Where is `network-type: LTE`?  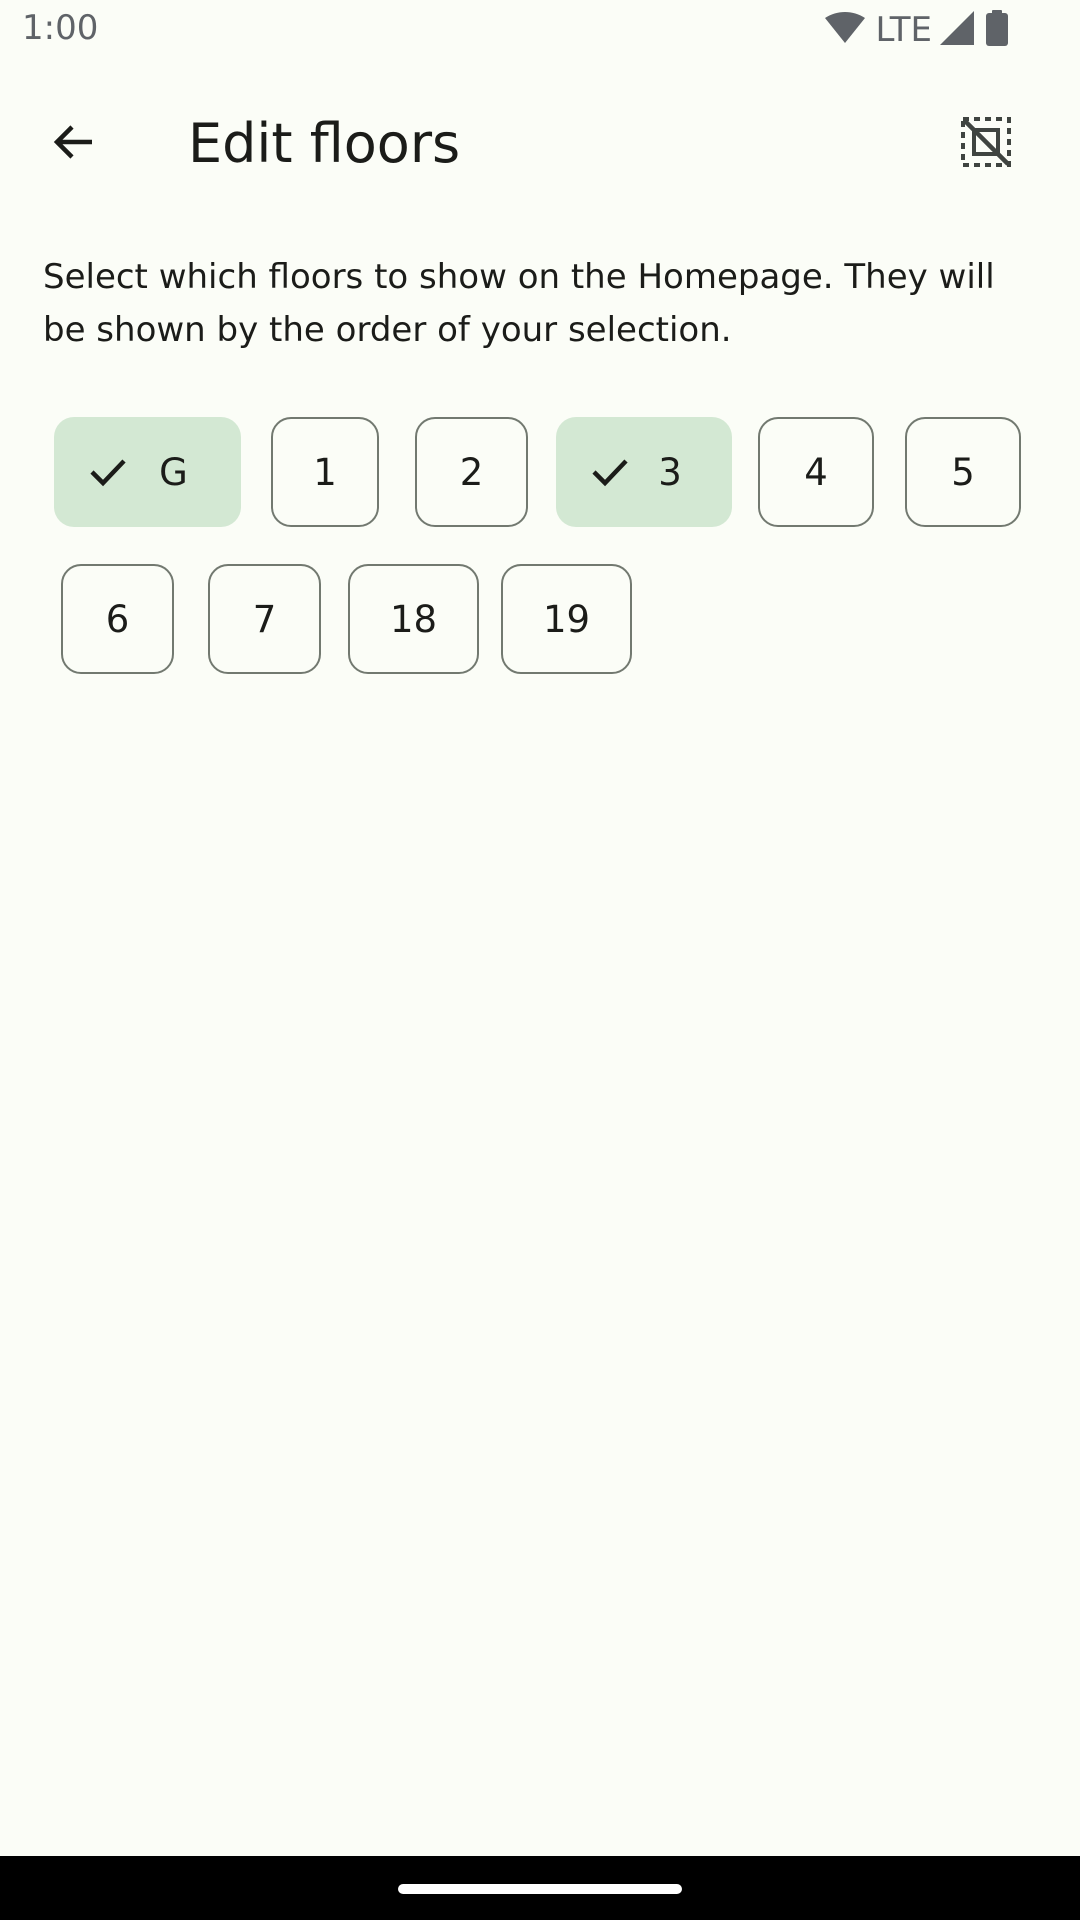
network-type: LTE is located at coordinates (903, 30).